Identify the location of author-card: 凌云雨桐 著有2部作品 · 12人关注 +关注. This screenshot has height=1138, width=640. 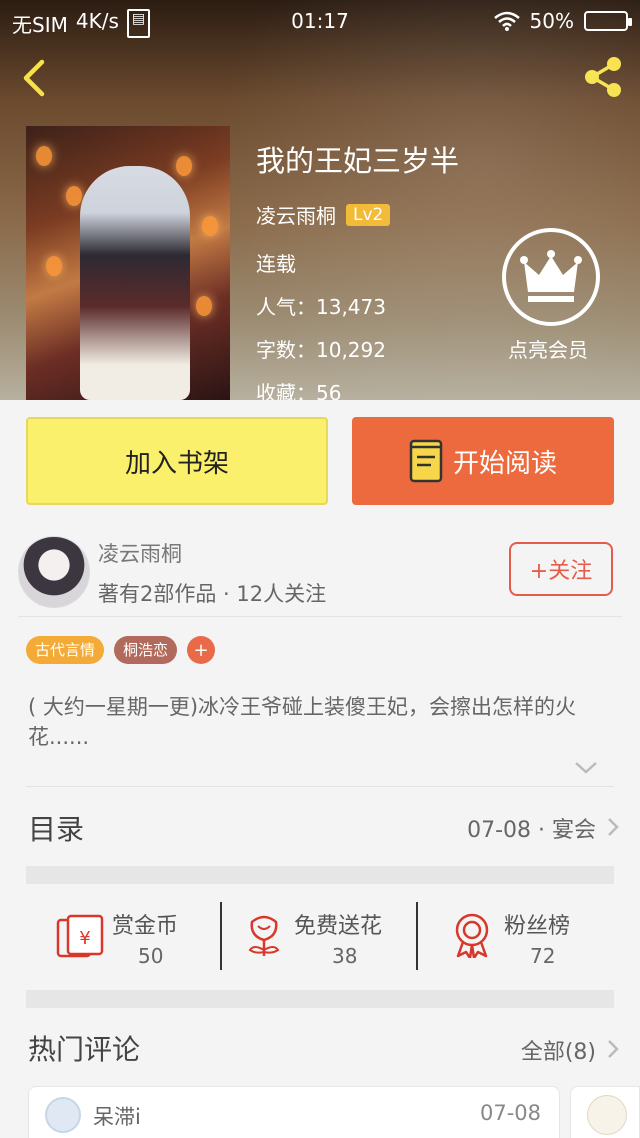
(320, 575).